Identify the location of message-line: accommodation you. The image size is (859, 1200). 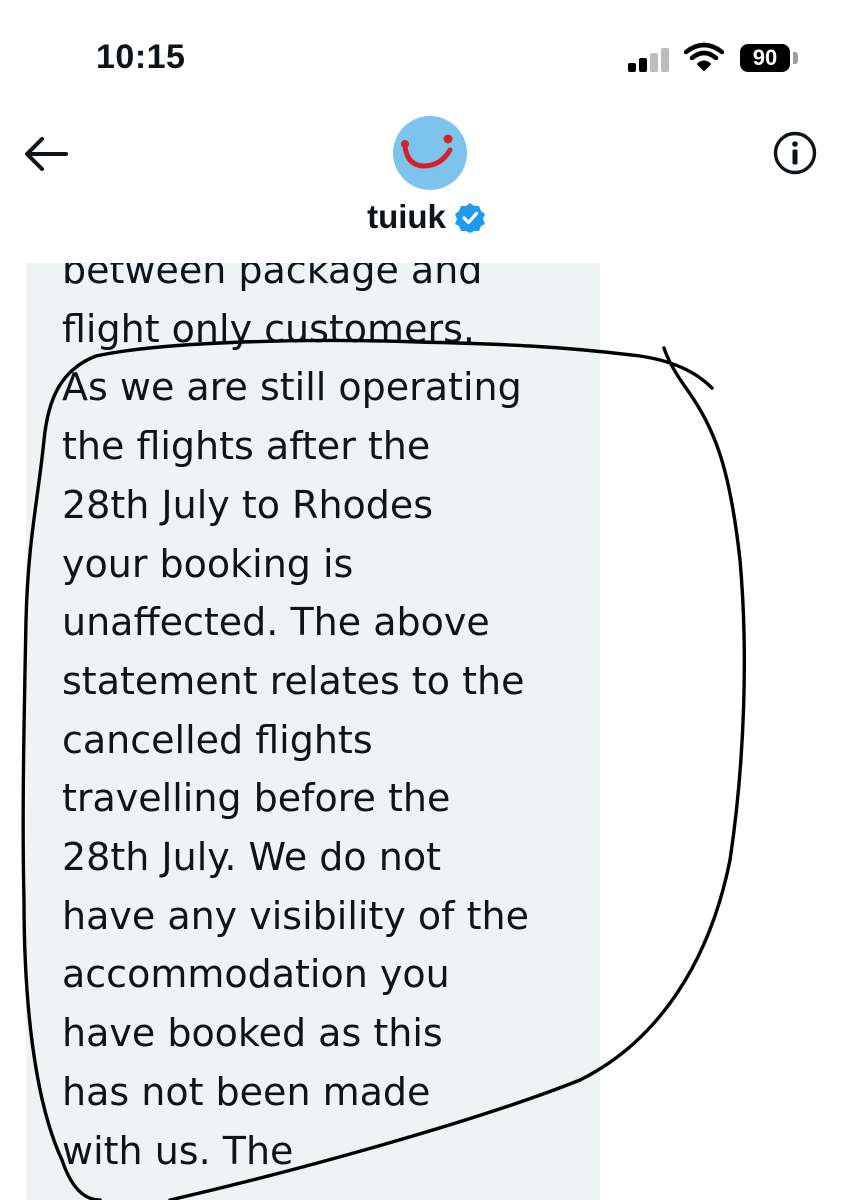
(256, 974).